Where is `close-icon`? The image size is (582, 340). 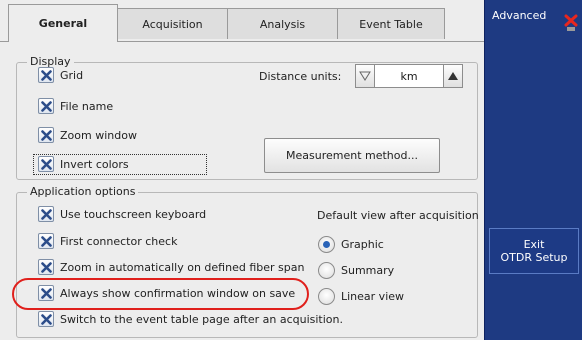
close-icon is located at coordinates (571, 23).